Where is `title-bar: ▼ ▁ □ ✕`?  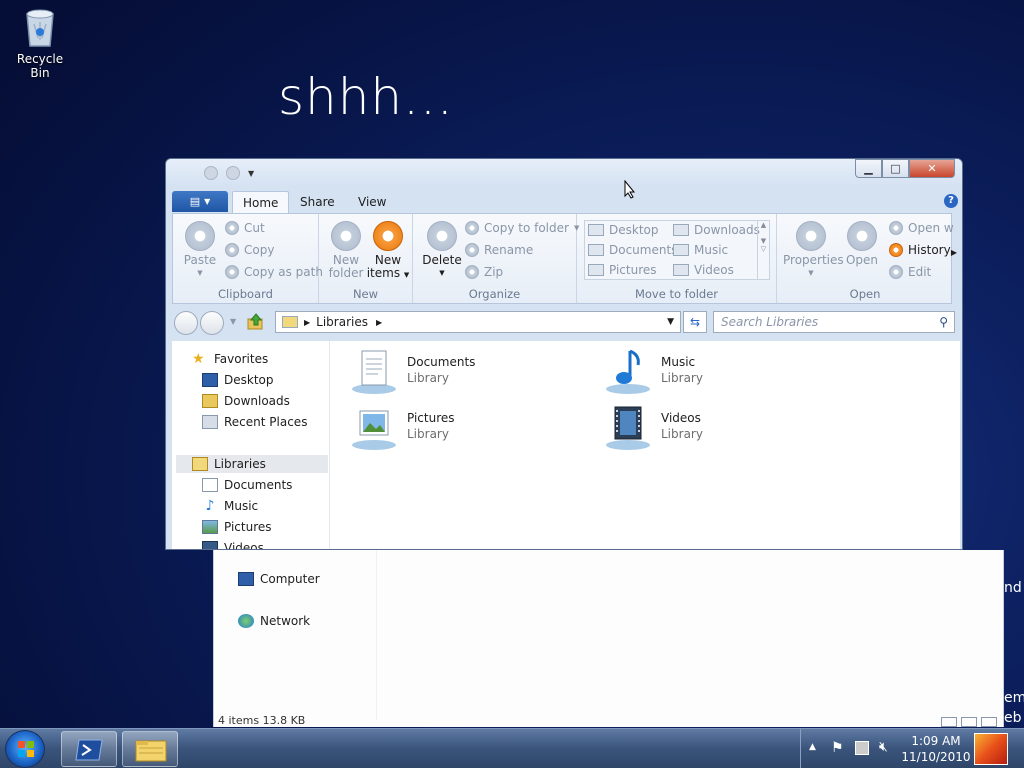 title-bar: ▼ ▁ □ ✕ is located at coordinates (564, 173).